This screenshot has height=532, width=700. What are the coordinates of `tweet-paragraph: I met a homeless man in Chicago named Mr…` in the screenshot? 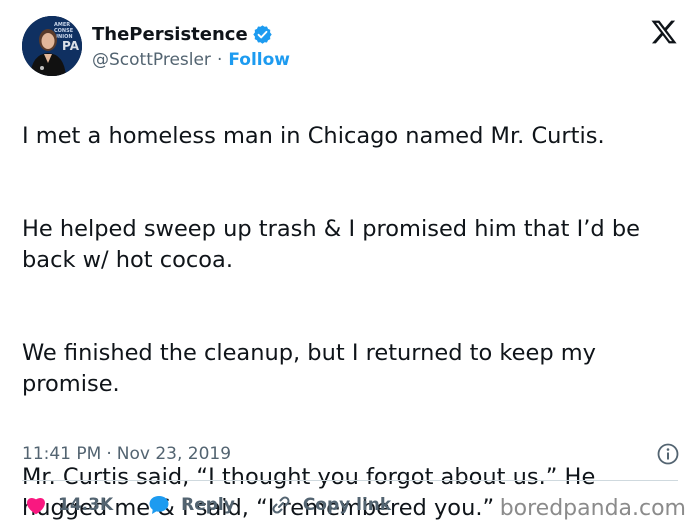 It's located at (313, 136).